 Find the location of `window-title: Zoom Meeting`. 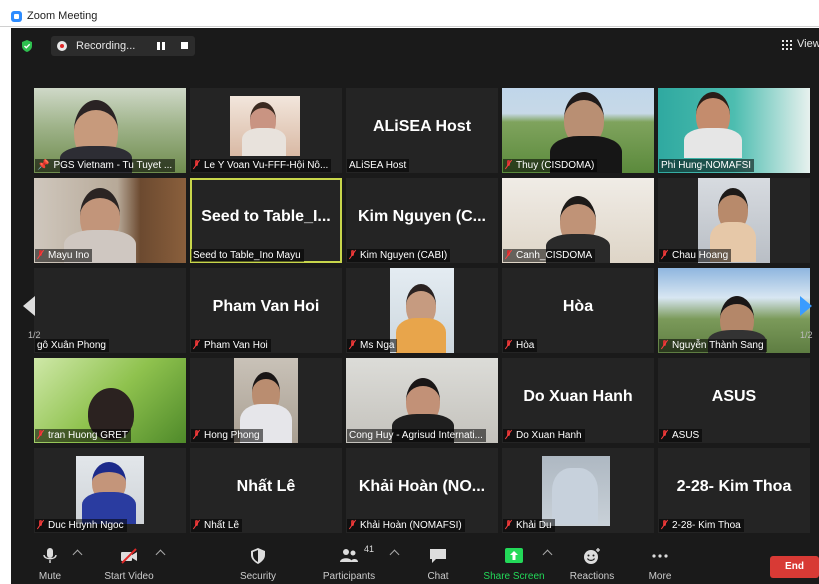

window-title: Zoom Meeting is located at coordinates (62, 16).